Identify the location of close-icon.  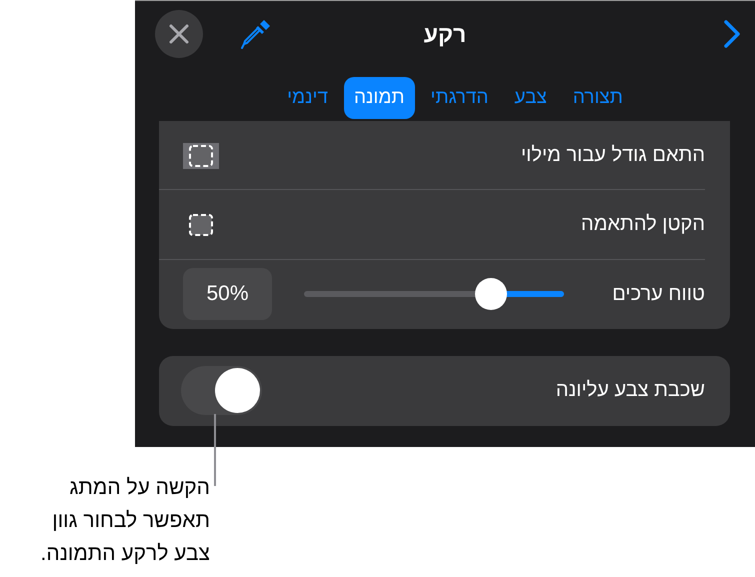
(179, 34).